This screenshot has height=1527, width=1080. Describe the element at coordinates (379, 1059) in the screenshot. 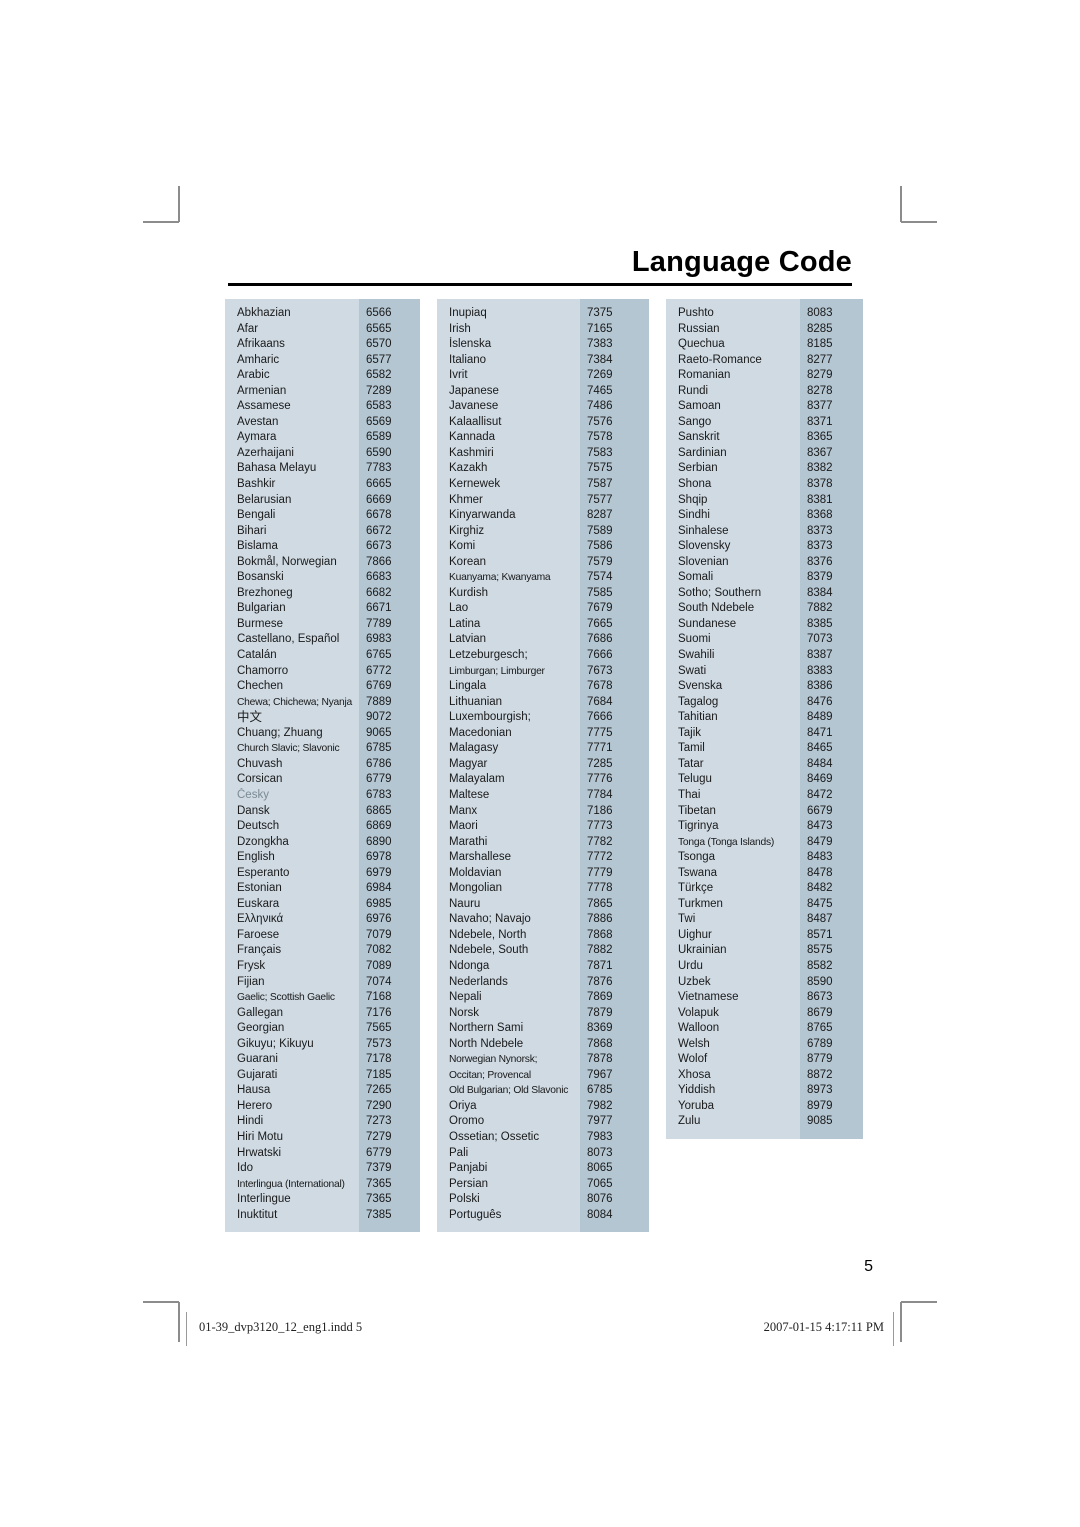

I see `language-code: 7178` at that location.